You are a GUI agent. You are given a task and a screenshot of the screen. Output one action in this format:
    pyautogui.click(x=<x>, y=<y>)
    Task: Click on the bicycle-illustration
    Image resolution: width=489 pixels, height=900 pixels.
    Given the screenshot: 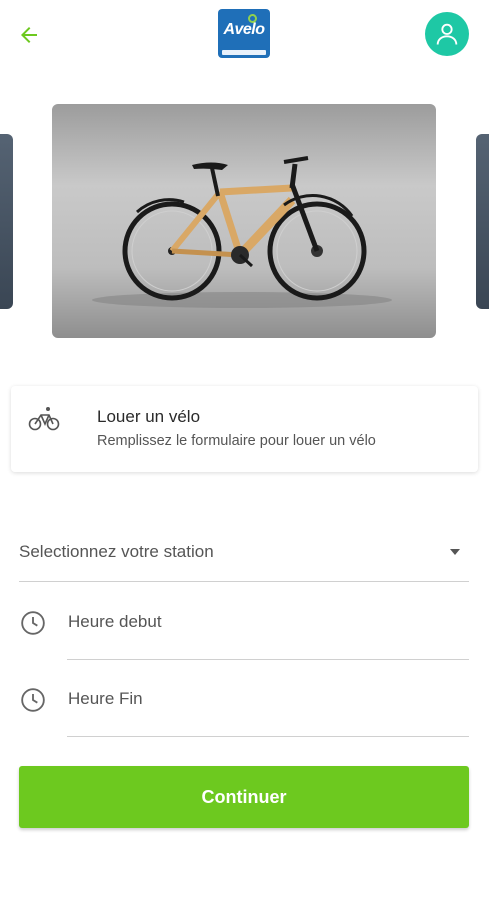 What is the action you would take?
    pyautogui.click(x=242, y=232)
    